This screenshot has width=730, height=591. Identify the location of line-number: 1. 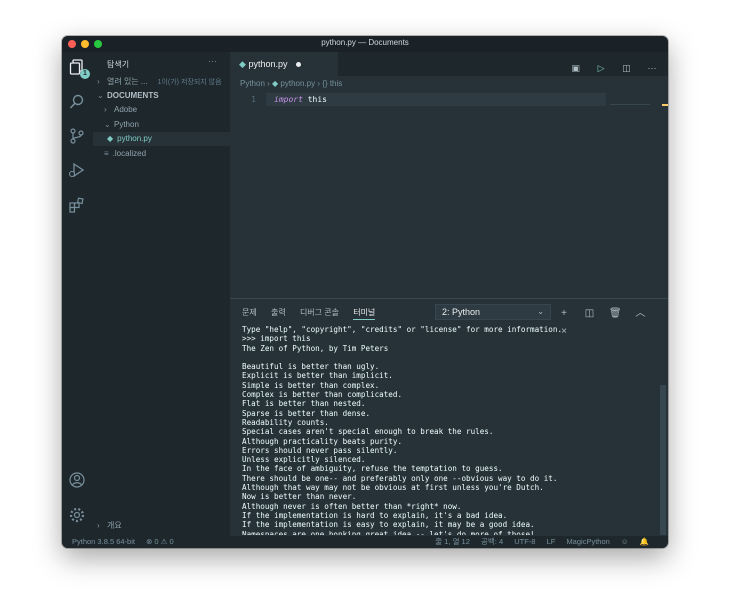
(253, 99).